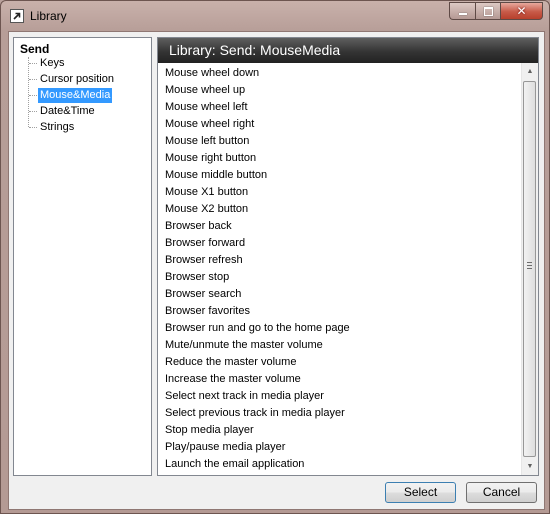 This screenshot has height=514, width=550. What do you see at coordinates (17, 16) in the screenshot?
I see `shortcut-arrow-icon` at bounding box center [17, 16].